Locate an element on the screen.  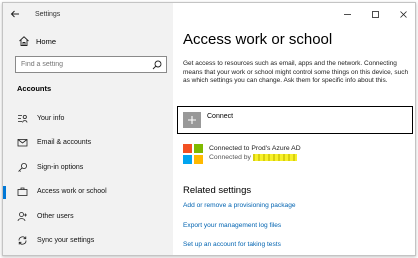
home-label: Home is located at coordinates (46, 41).